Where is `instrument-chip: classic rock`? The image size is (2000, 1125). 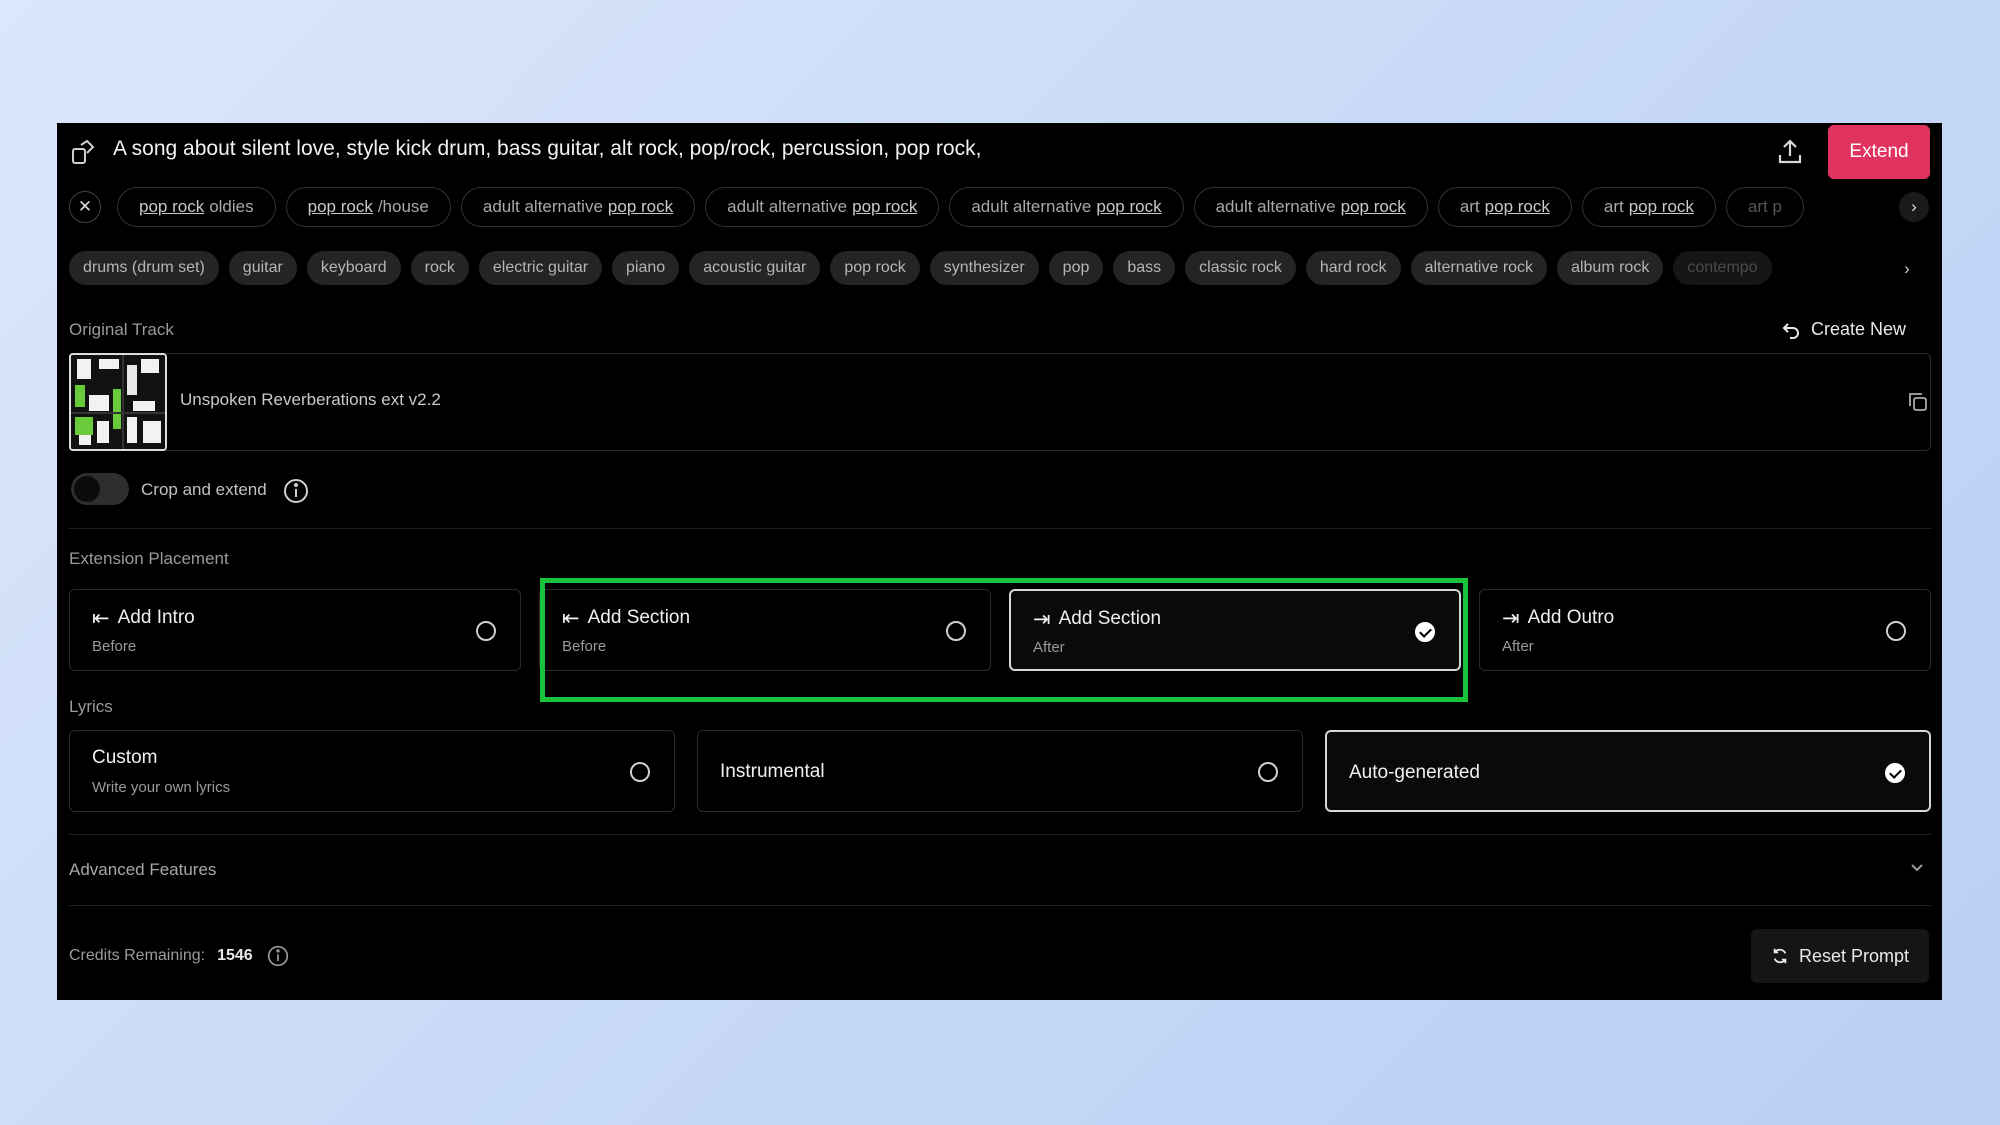 instrument-chip: classic rock is located at coordinates (1240, 268).